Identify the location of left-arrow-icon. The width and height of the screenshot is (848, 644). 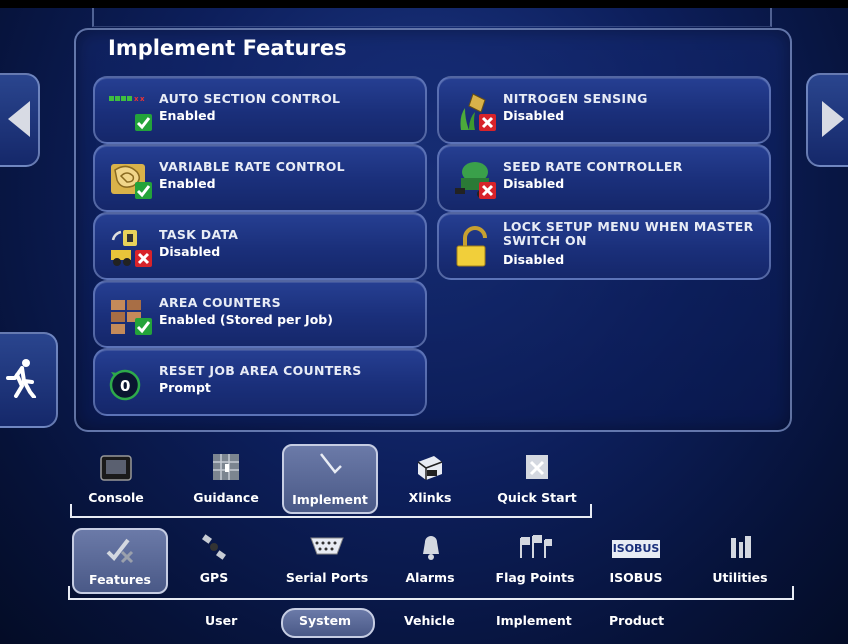
(19, 119).